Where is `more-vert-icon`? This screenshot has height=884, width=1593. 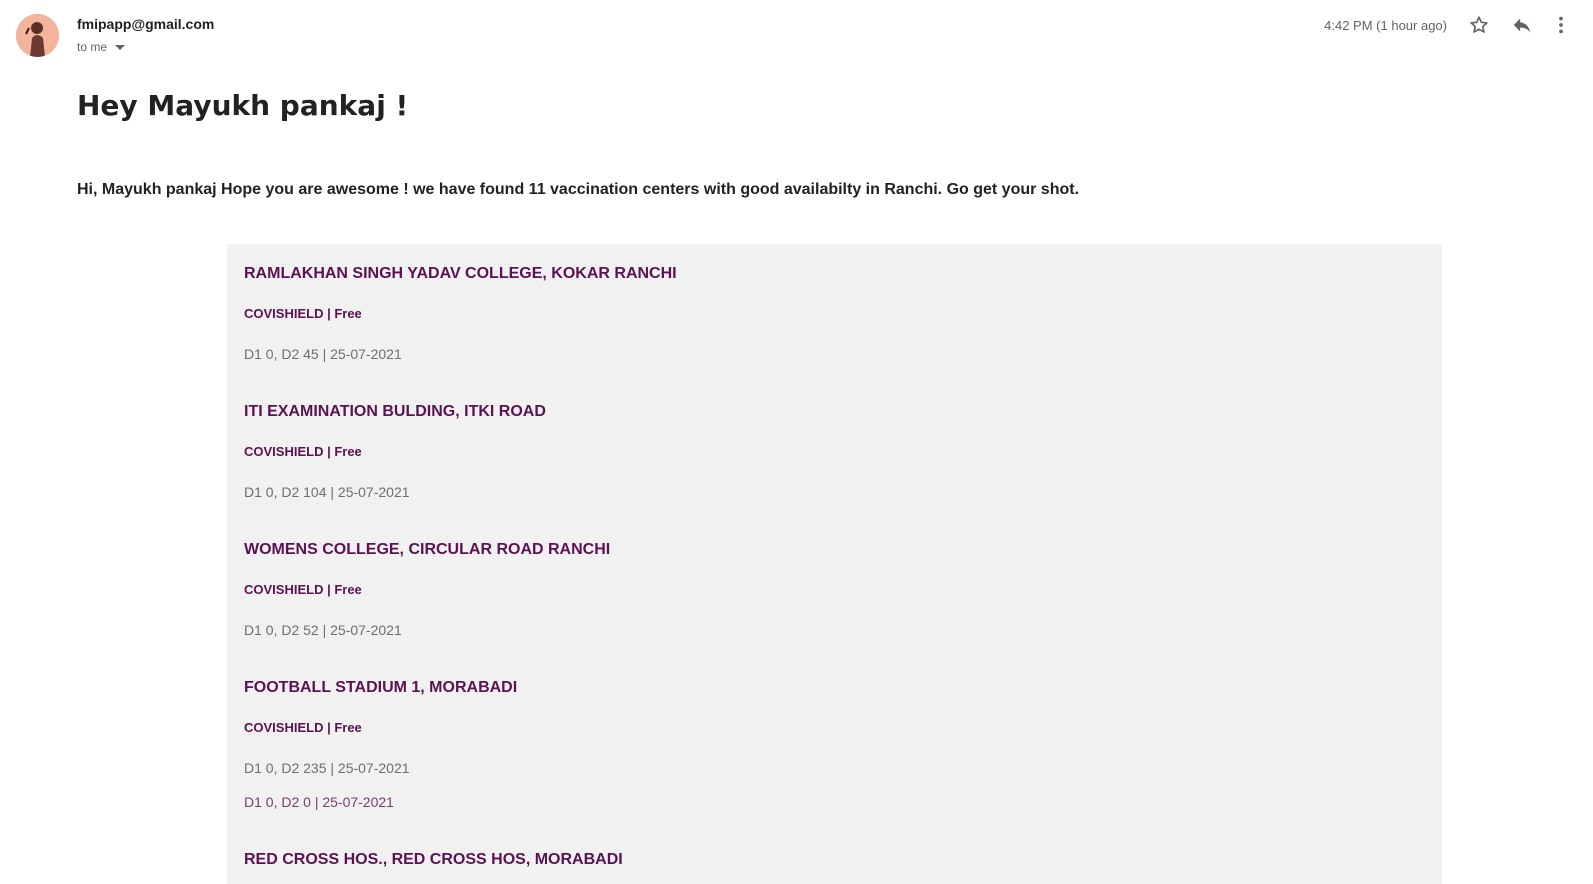
more-vert-icon is located at coordinates (1561, 25).